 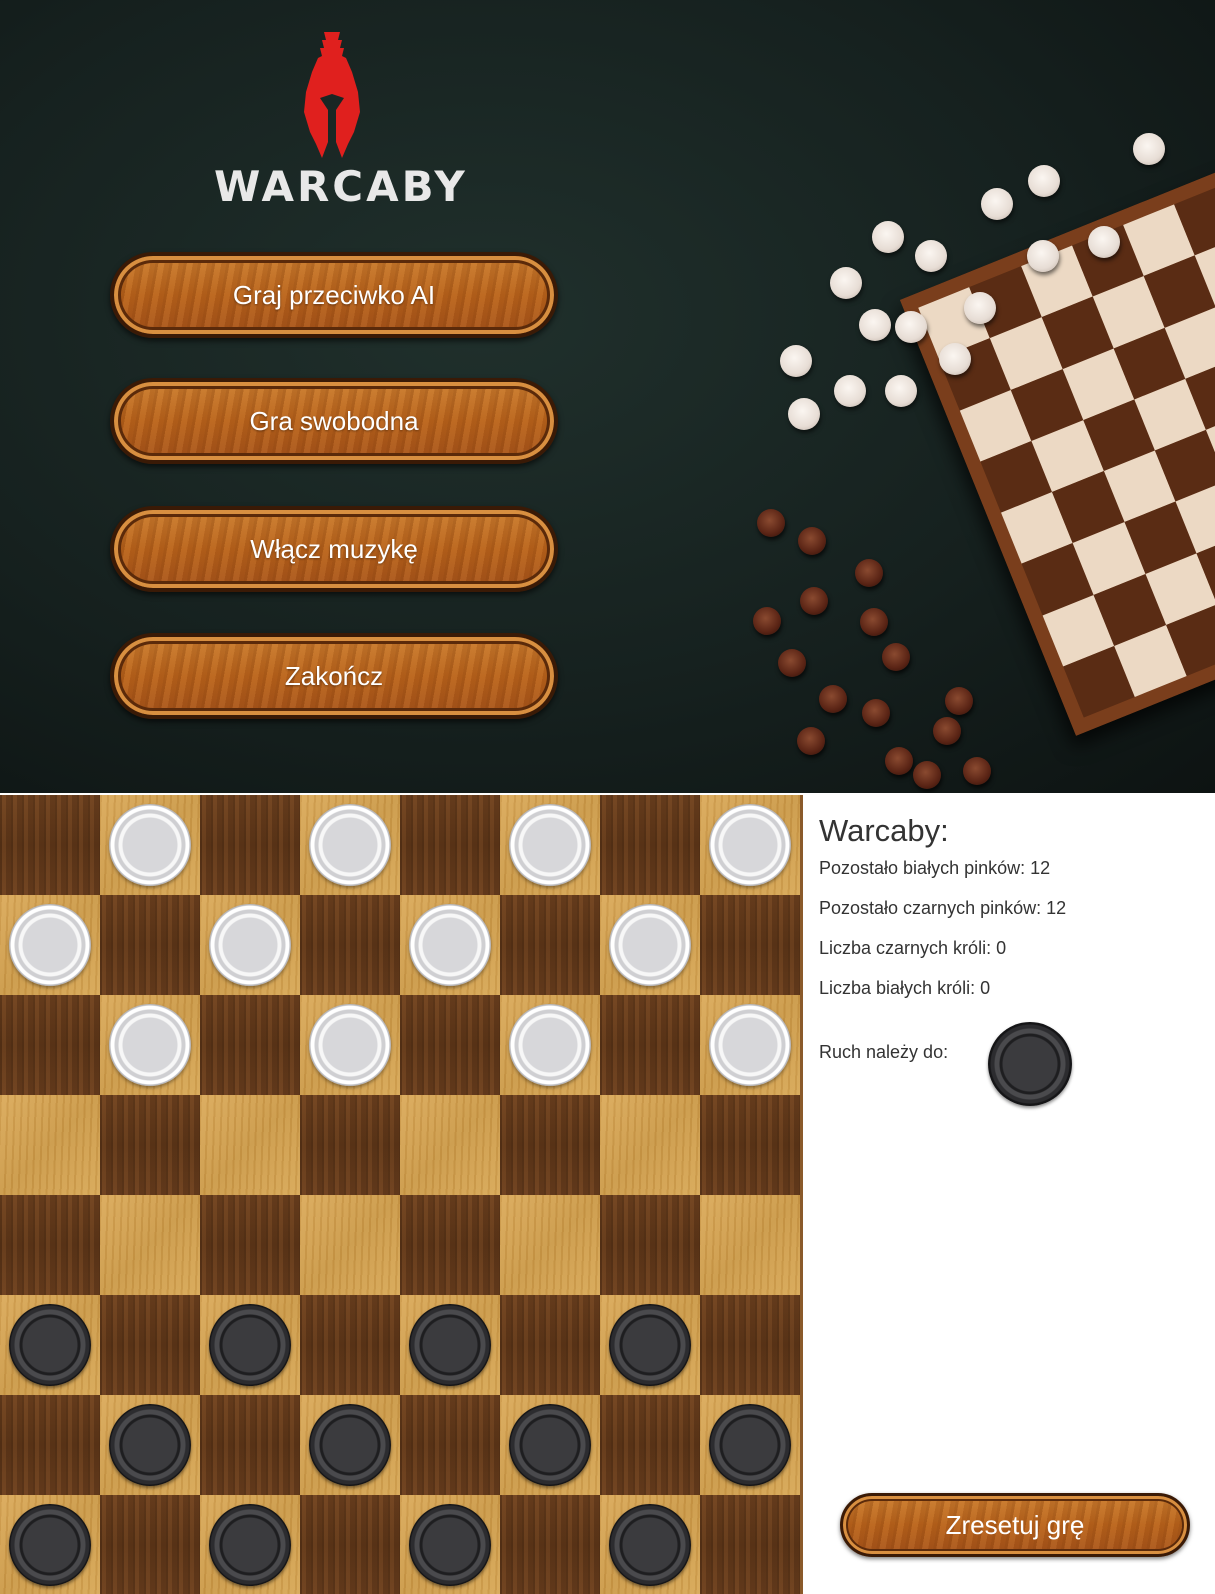 What do you see at coordinates (334, 676) in the screenshot?
I see `quit-button: Zakończ` at bounding box center [334, 676].